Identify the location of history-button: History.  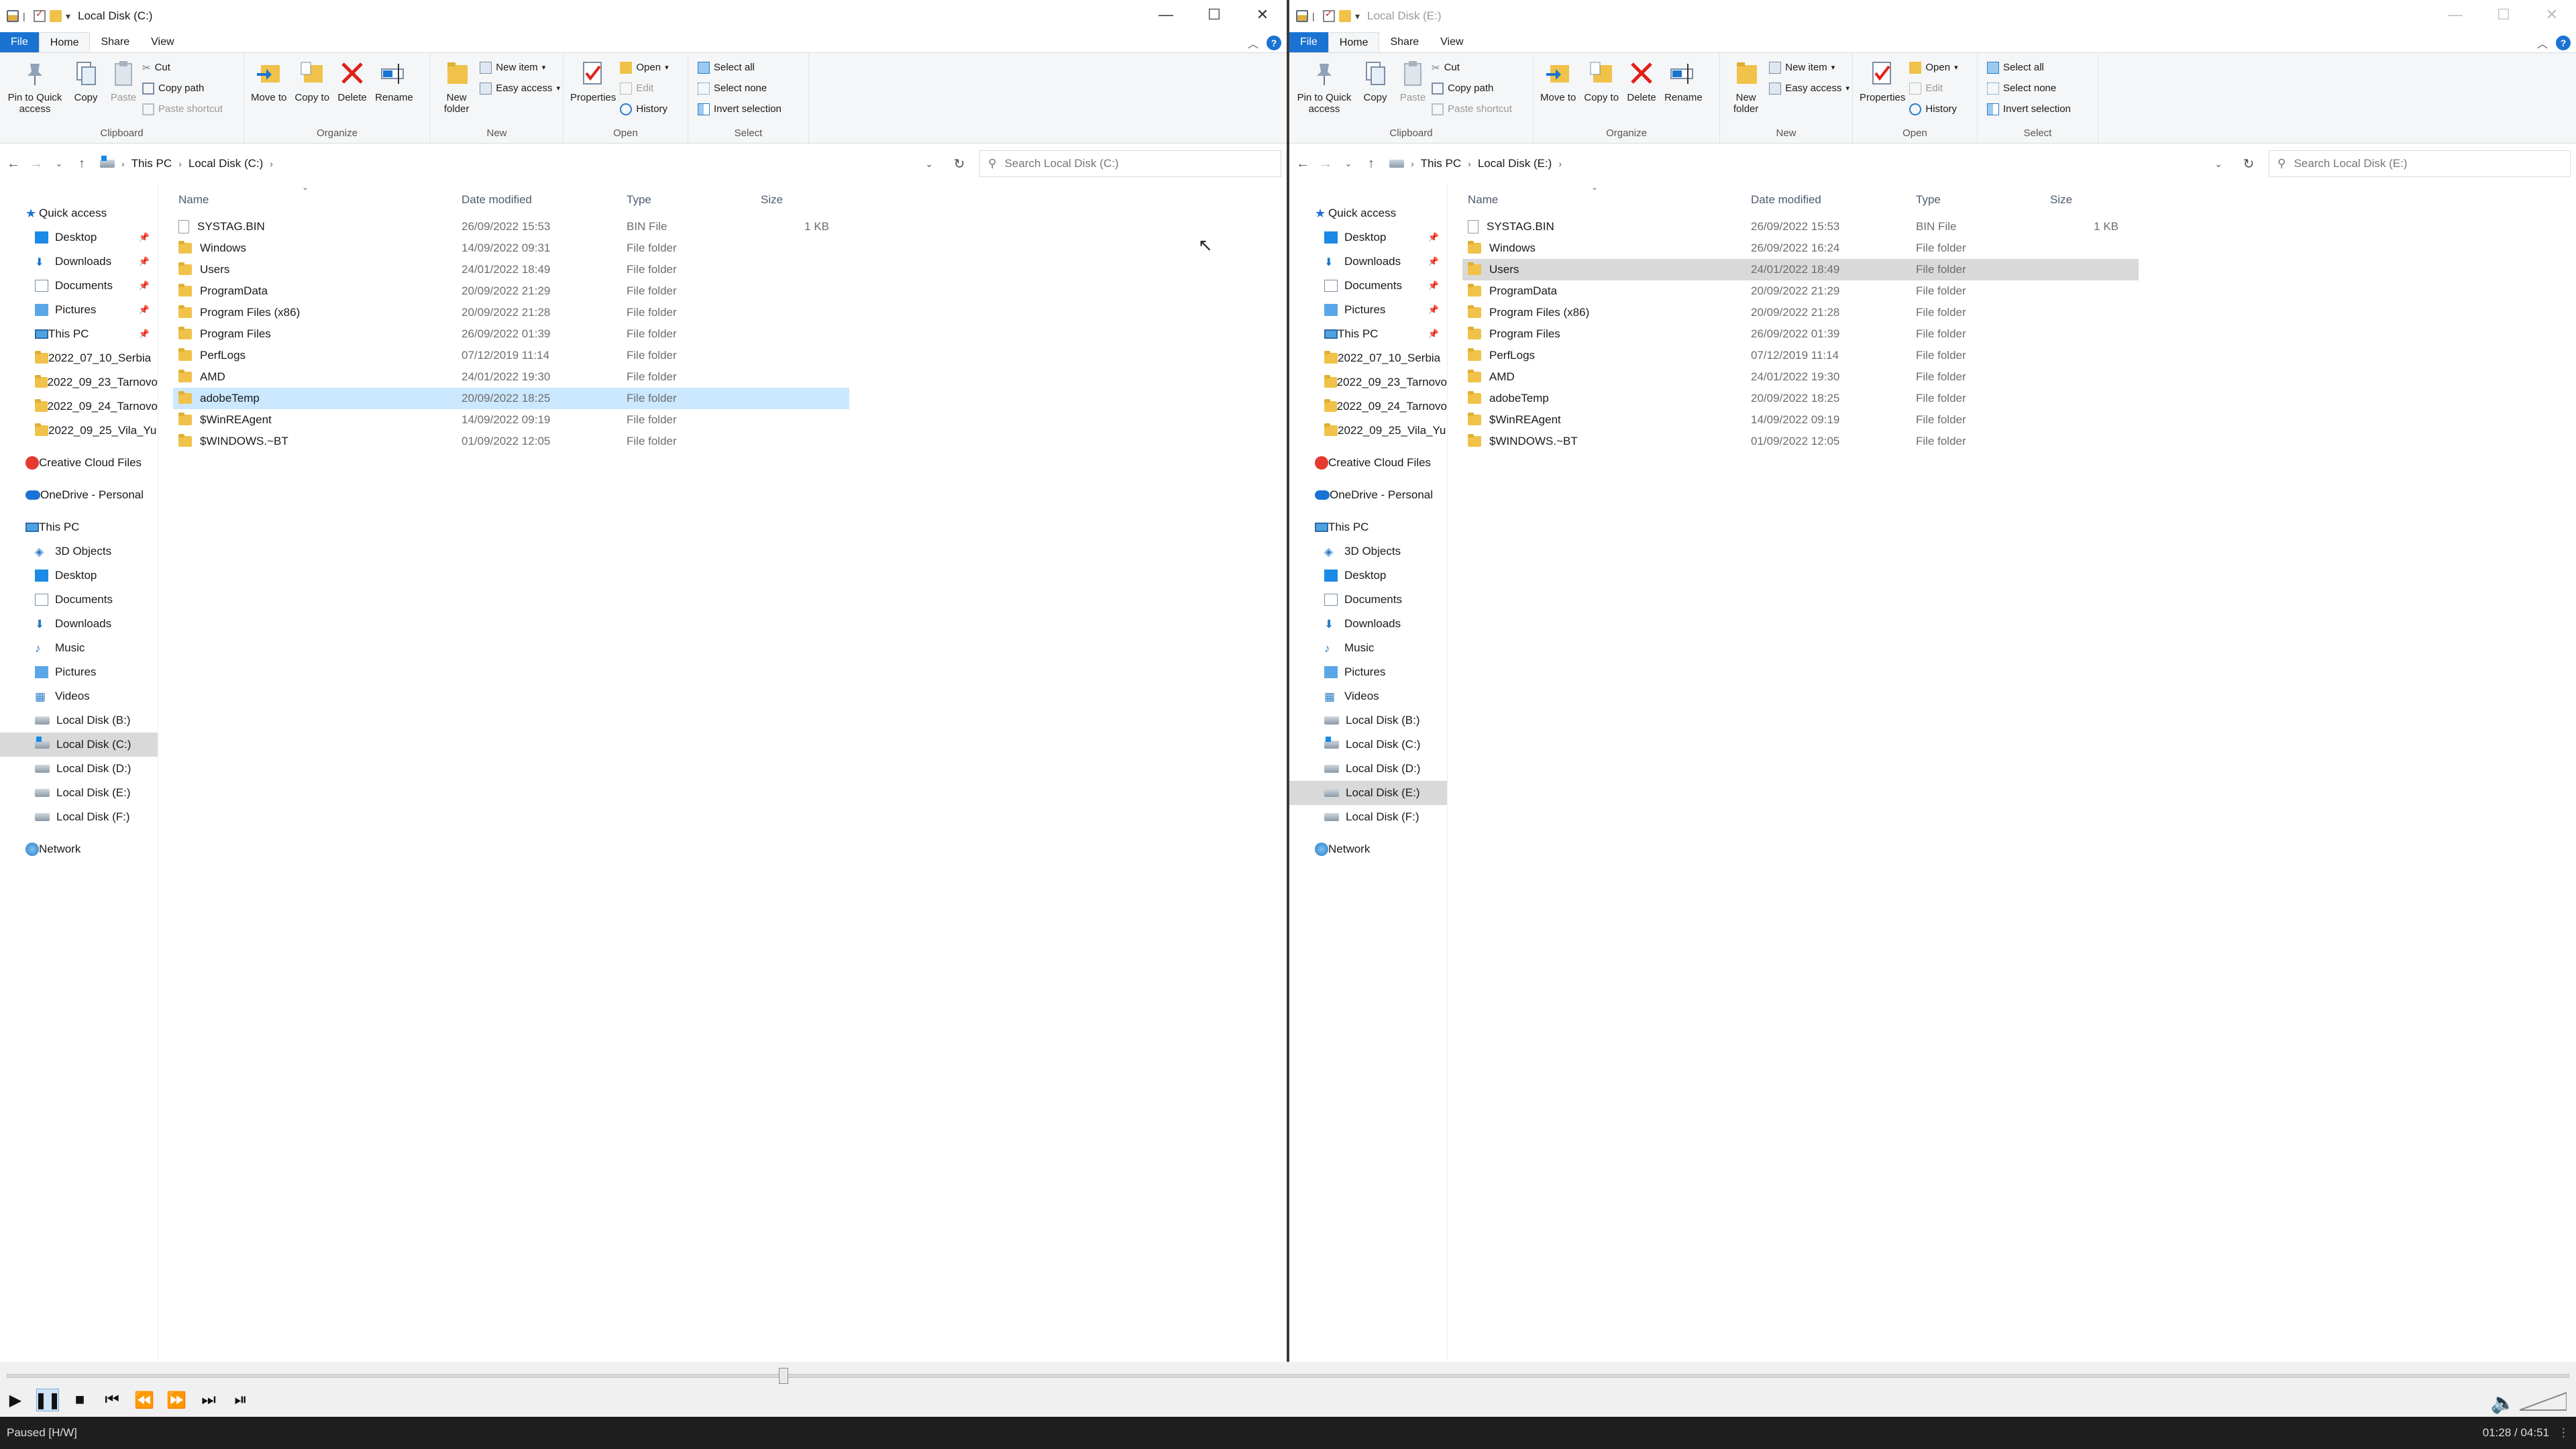
(644, 109).